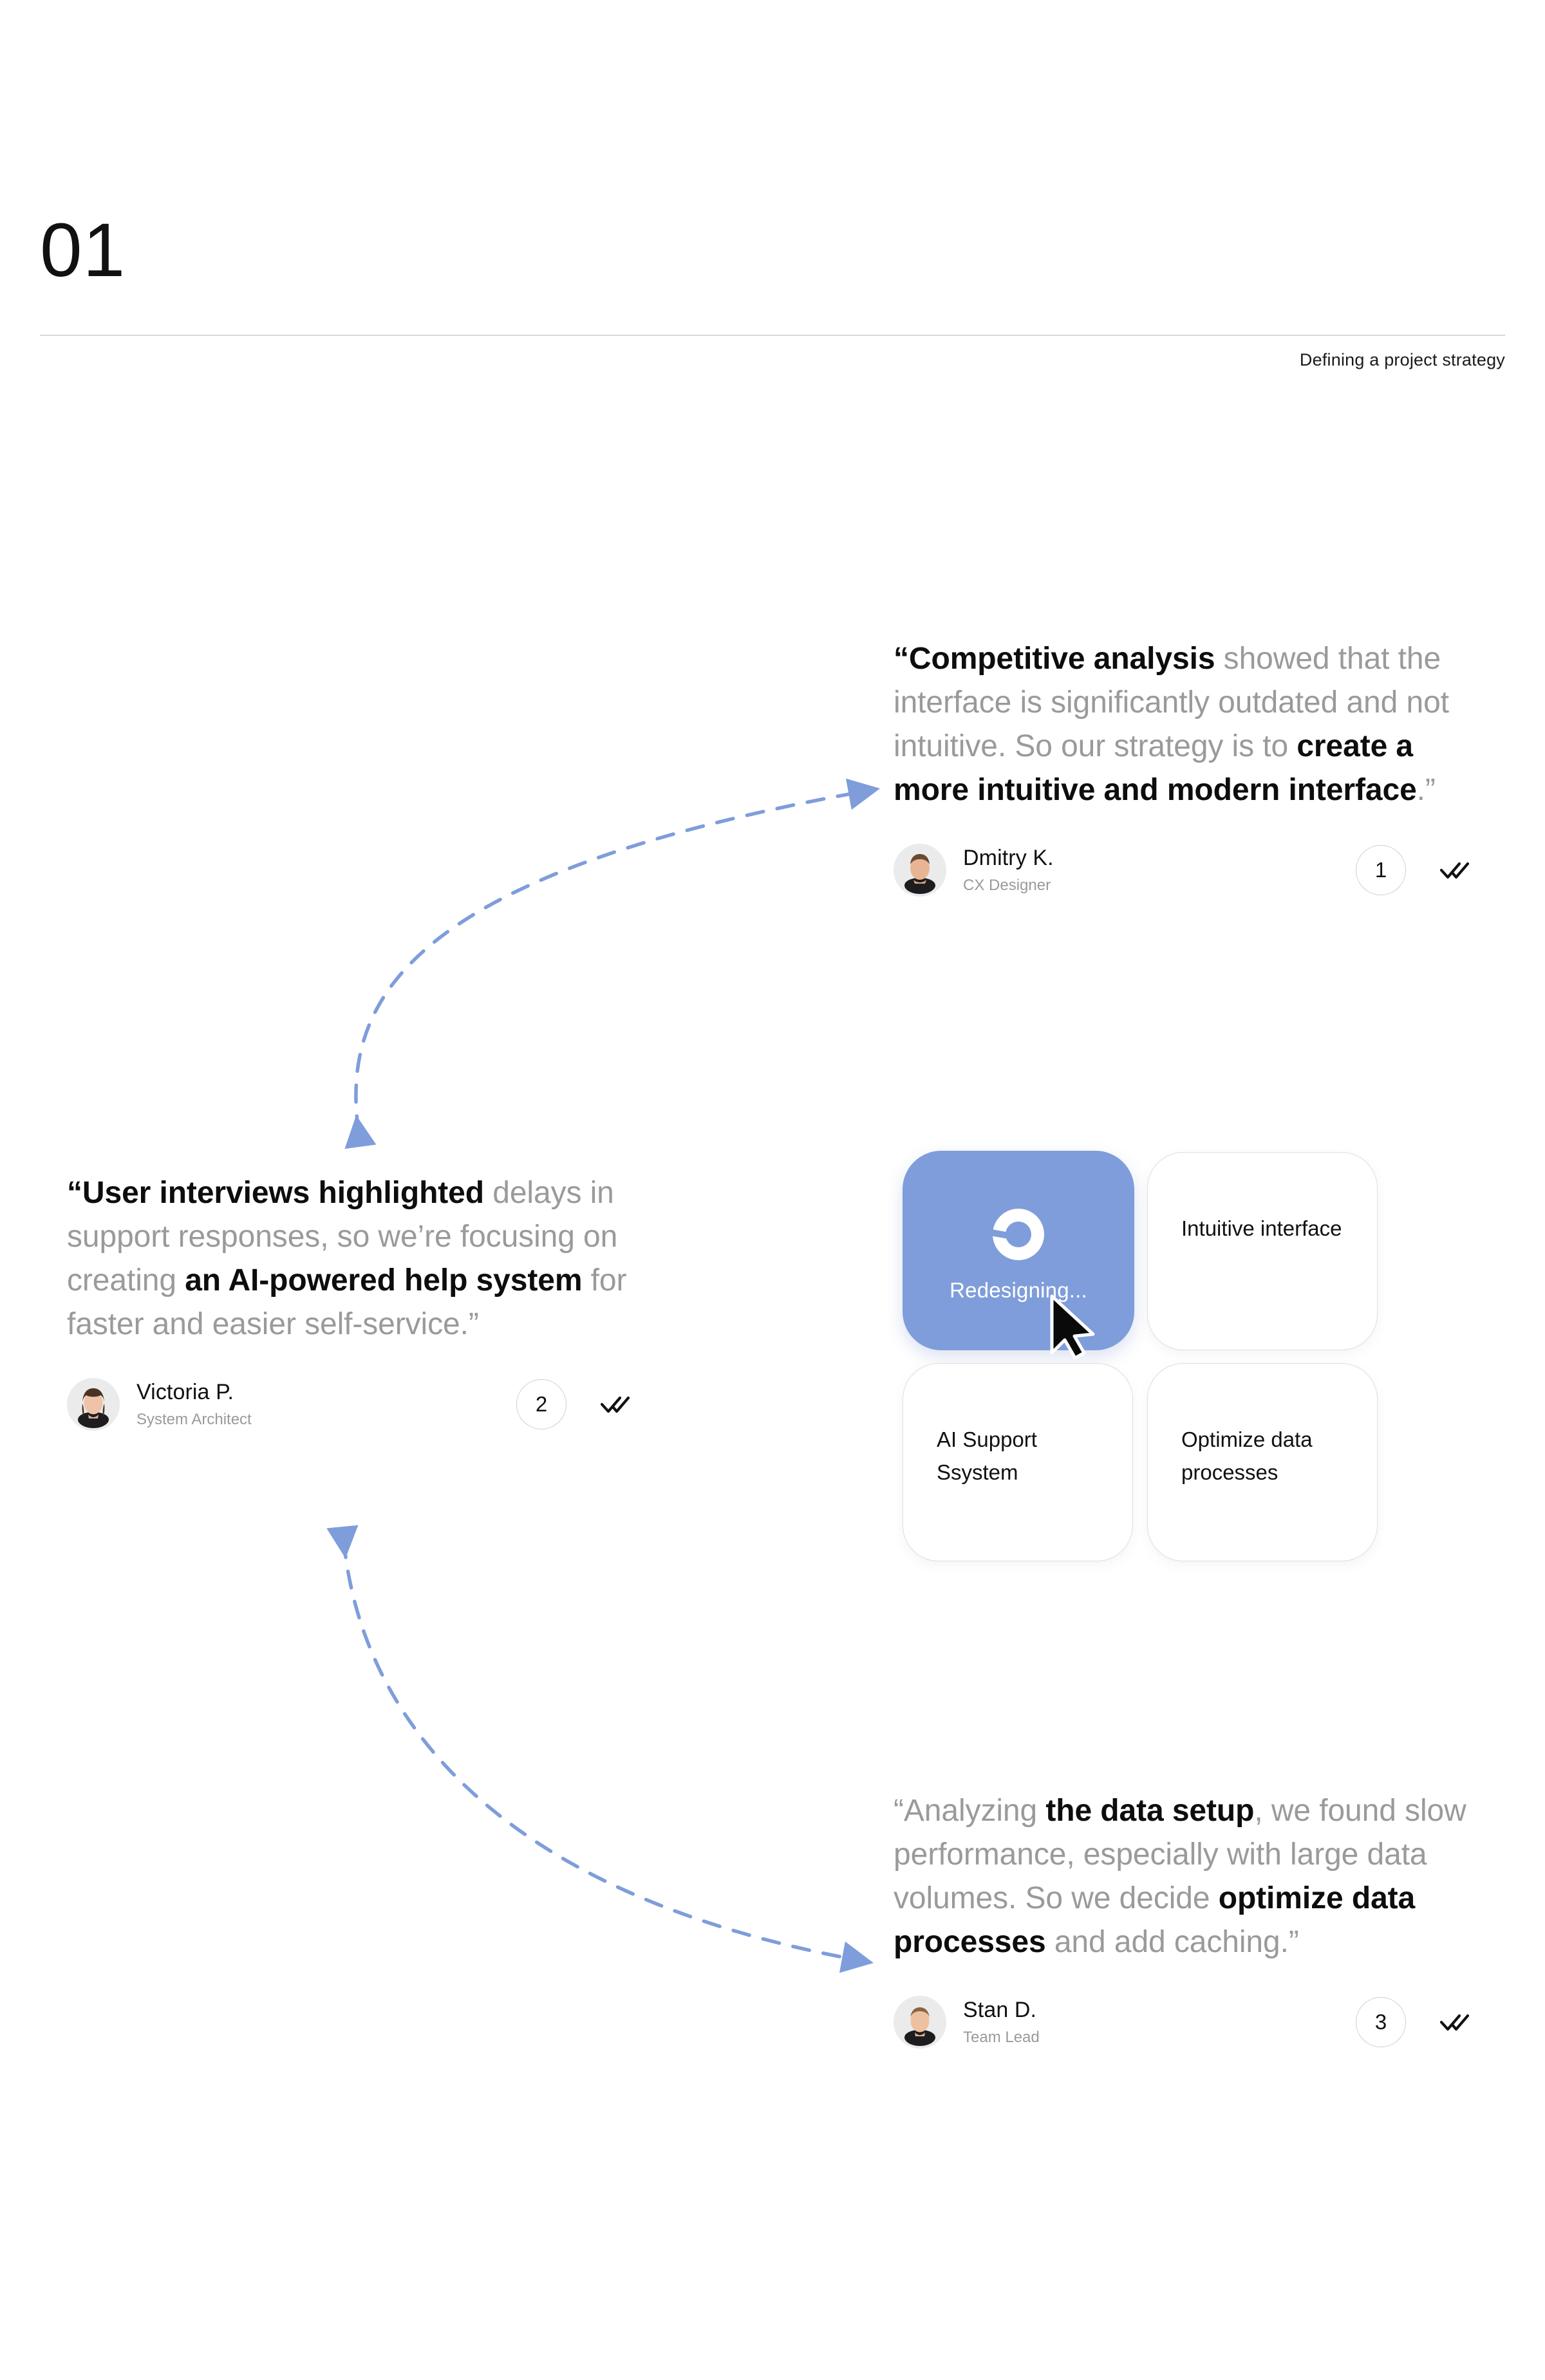 This screenshot has height=2380, width=1545. Describe the element at coordinates (1062, 659) in the screenshot. I see `quote-1-seg-0: Competitive analysis` at that location.